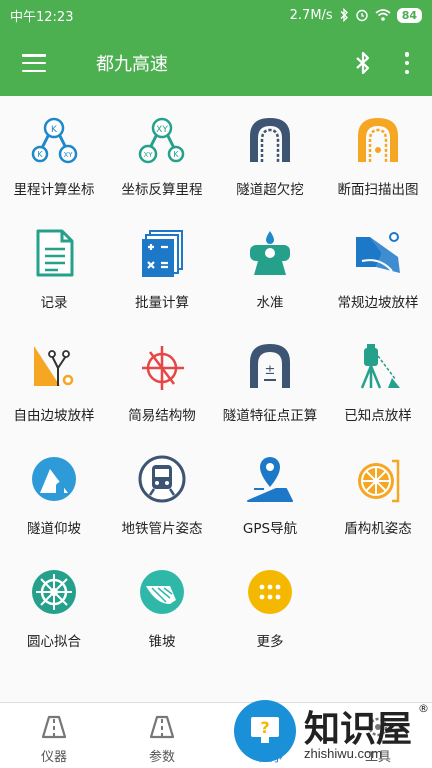  I want to click on known-point-icon, so click(380, 366).